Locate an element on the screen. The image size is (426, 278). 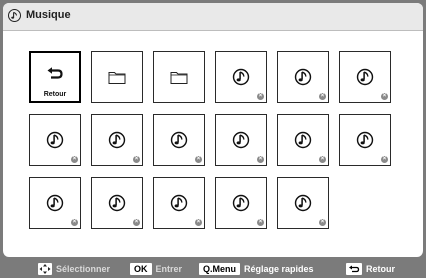
footer-select-label: Sélectionner is located at coordinates (83, 268).